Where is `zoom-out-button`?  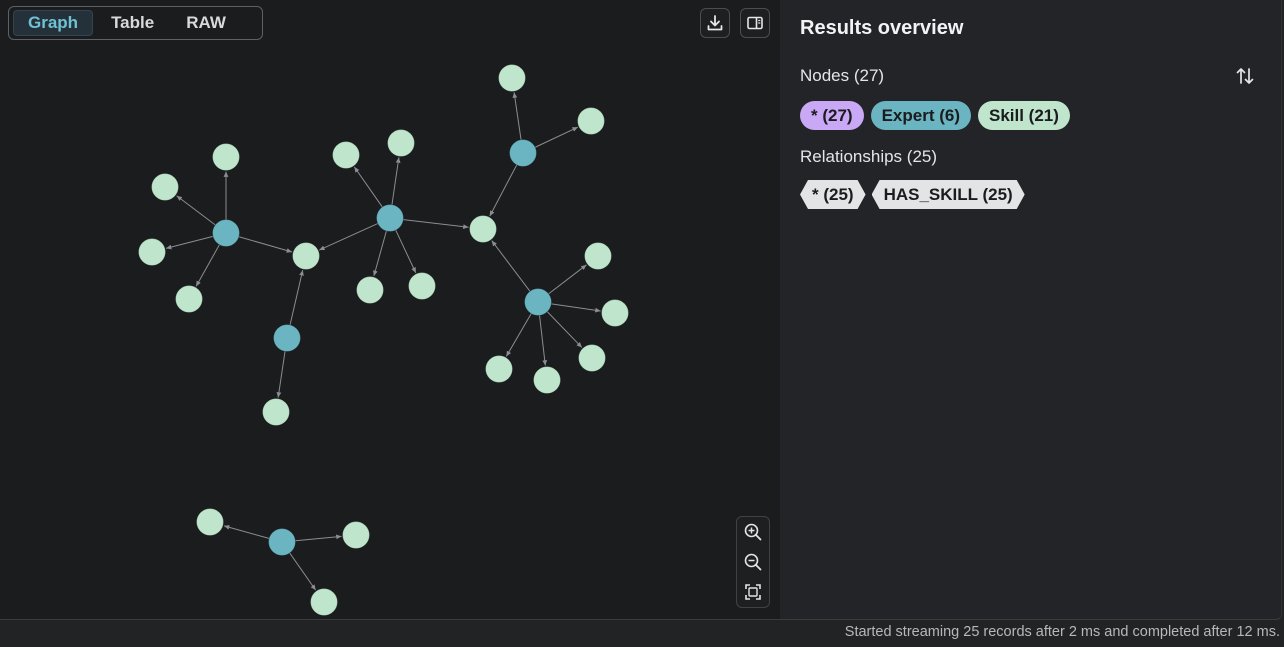 zoom-out-button is located at coordinates (753, 562).